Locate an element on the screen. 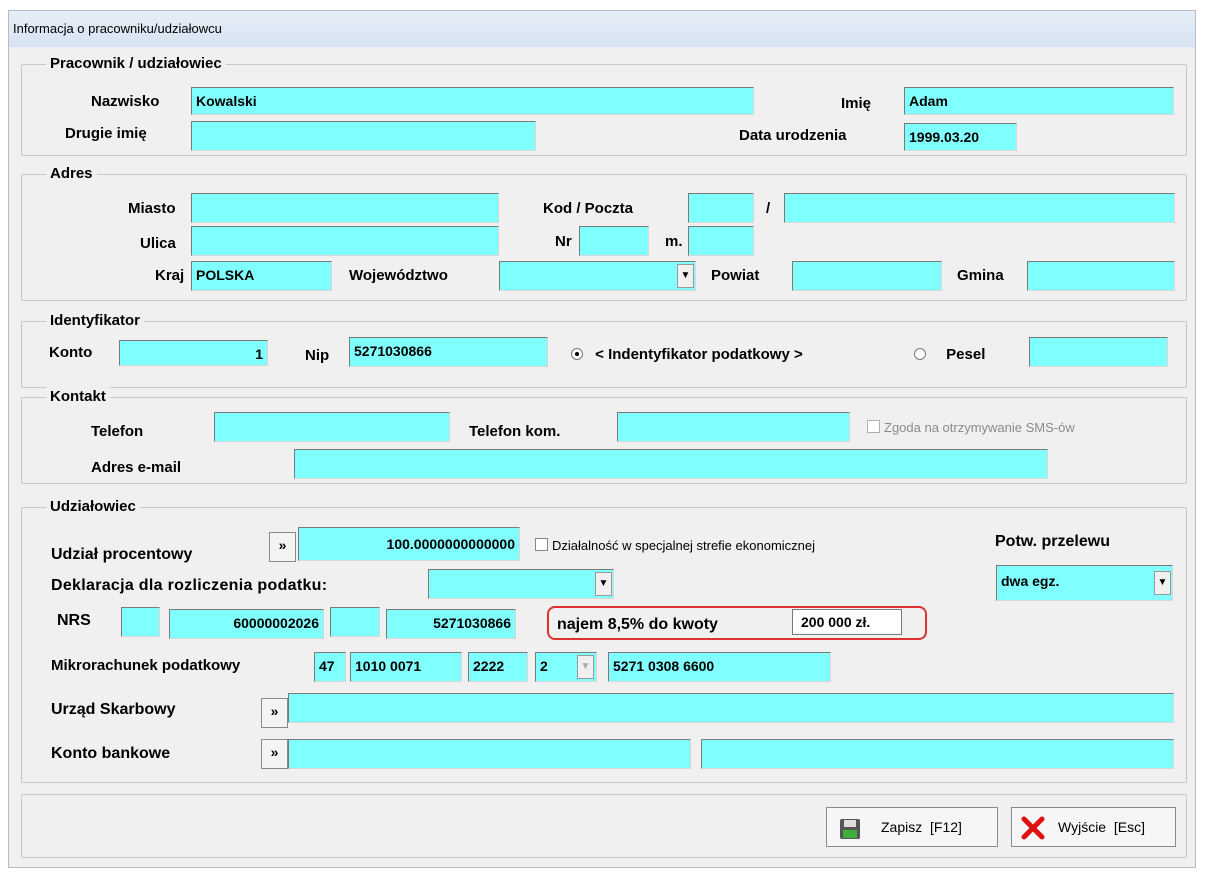 This screenshot has width=1205, height=873. potw-label: Potw. przelewu is located at coordinates (1052, 541).